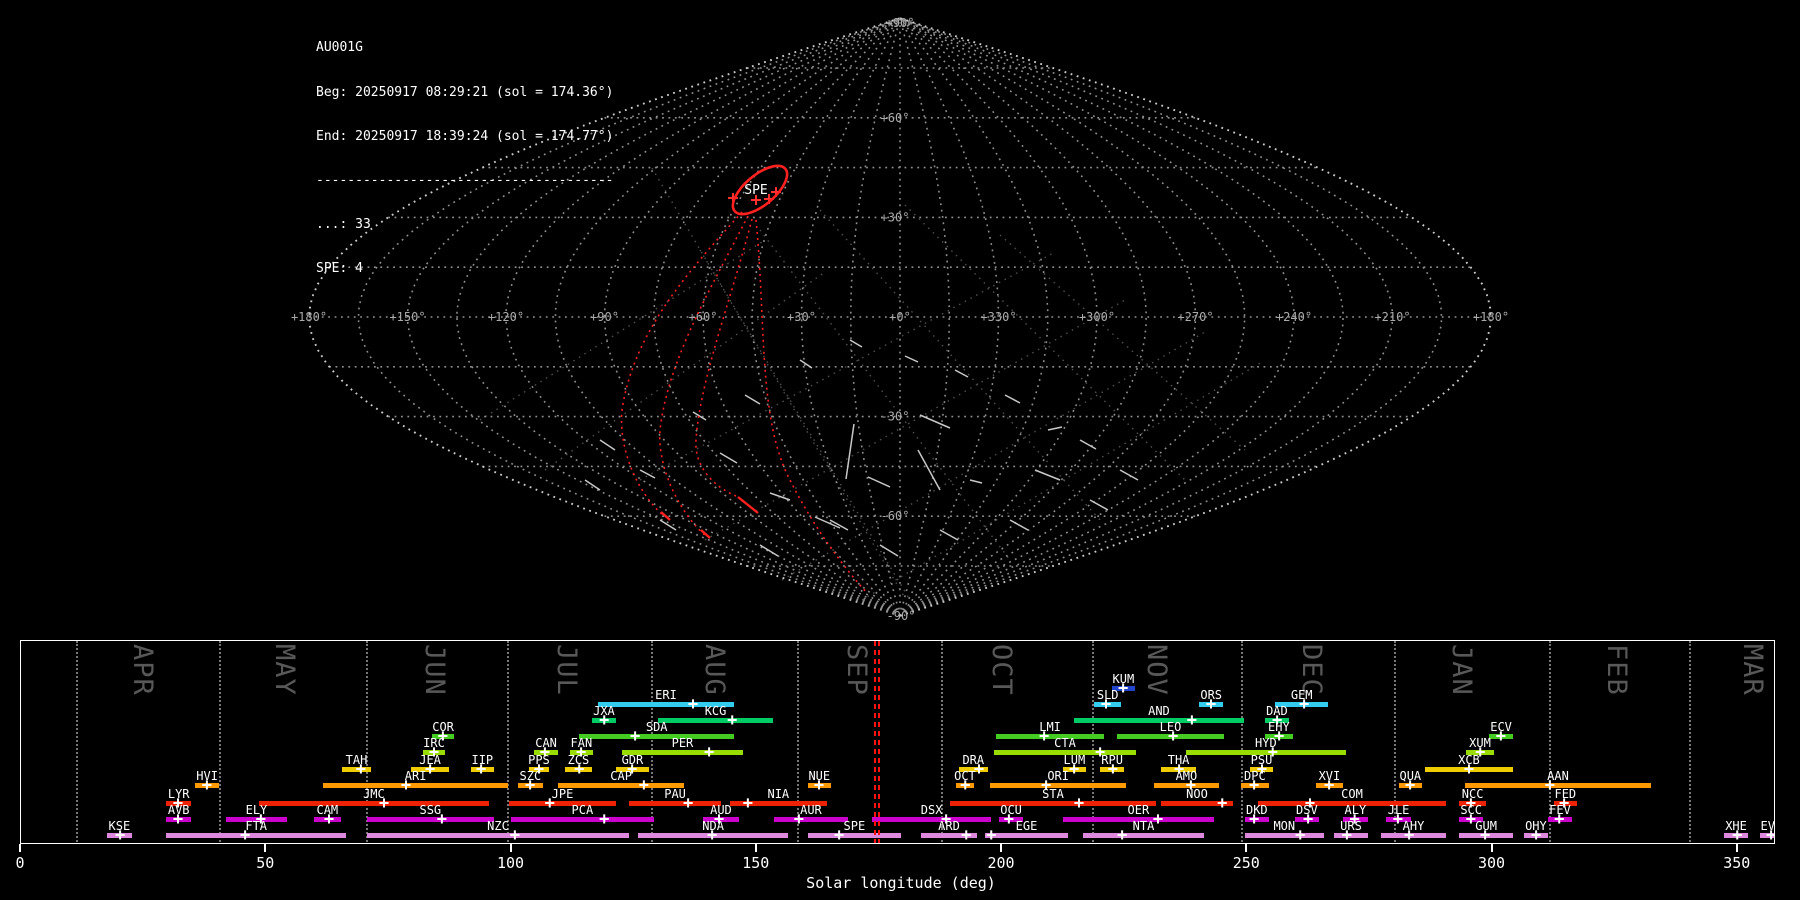 The height and width of the screenshot is (900, 1800). Describe the element at coordinates (1500, 736) in the screenshot. I see `shower-peak-marker-ecv: +` at that location.